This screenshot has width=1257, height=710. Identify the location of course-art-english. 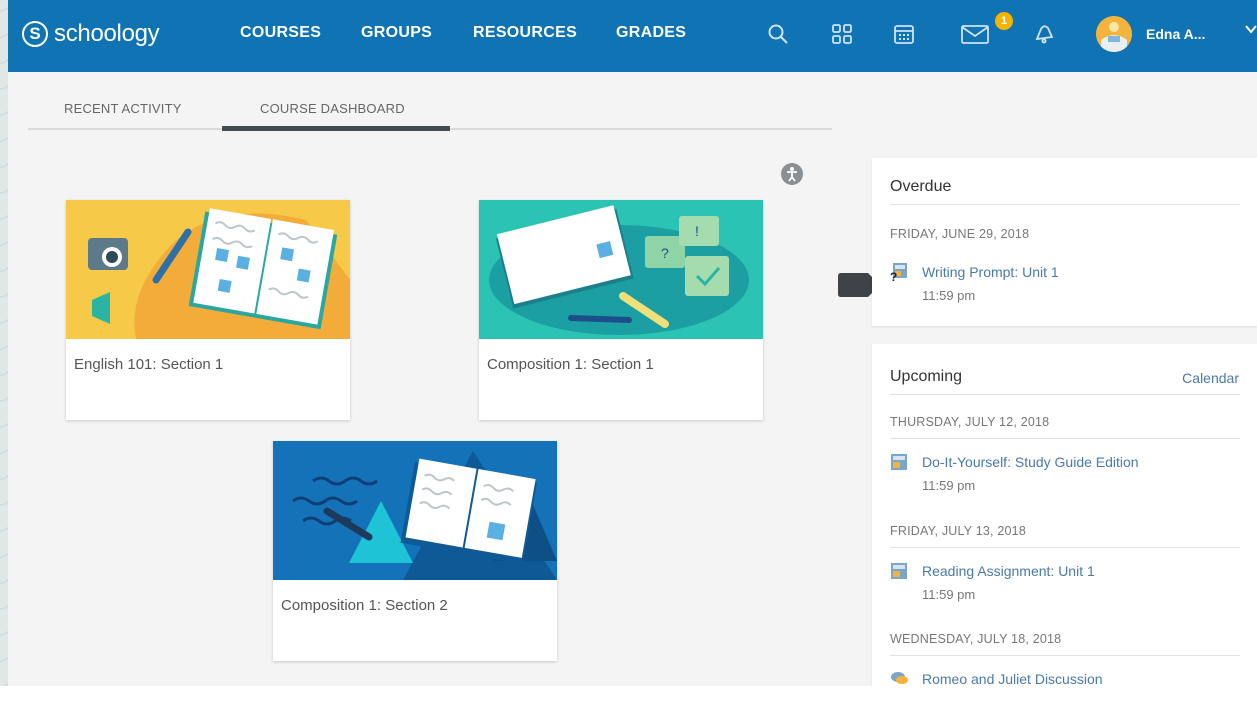
(208, 269).